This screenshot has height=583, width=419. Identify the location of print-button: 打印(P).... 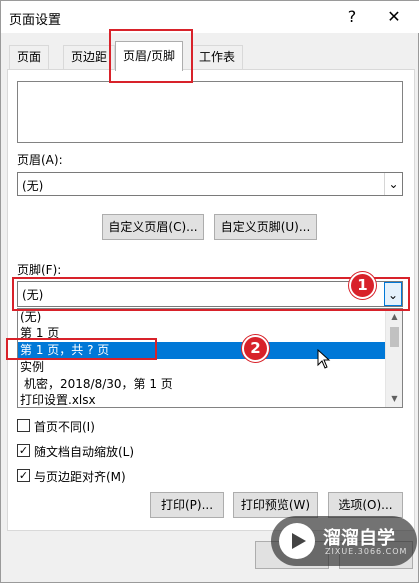
(187, 505).